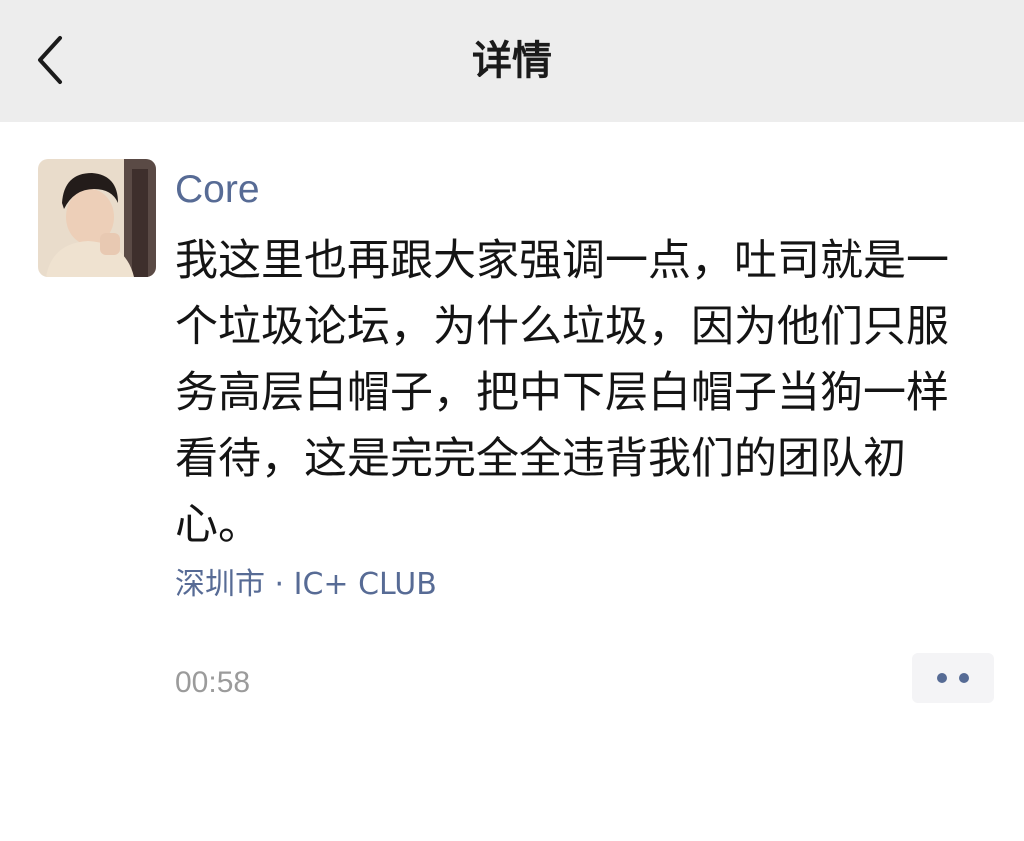 This screenshot has height=841, width=1024. I want to click on author-name: Core, so click(217, 190).